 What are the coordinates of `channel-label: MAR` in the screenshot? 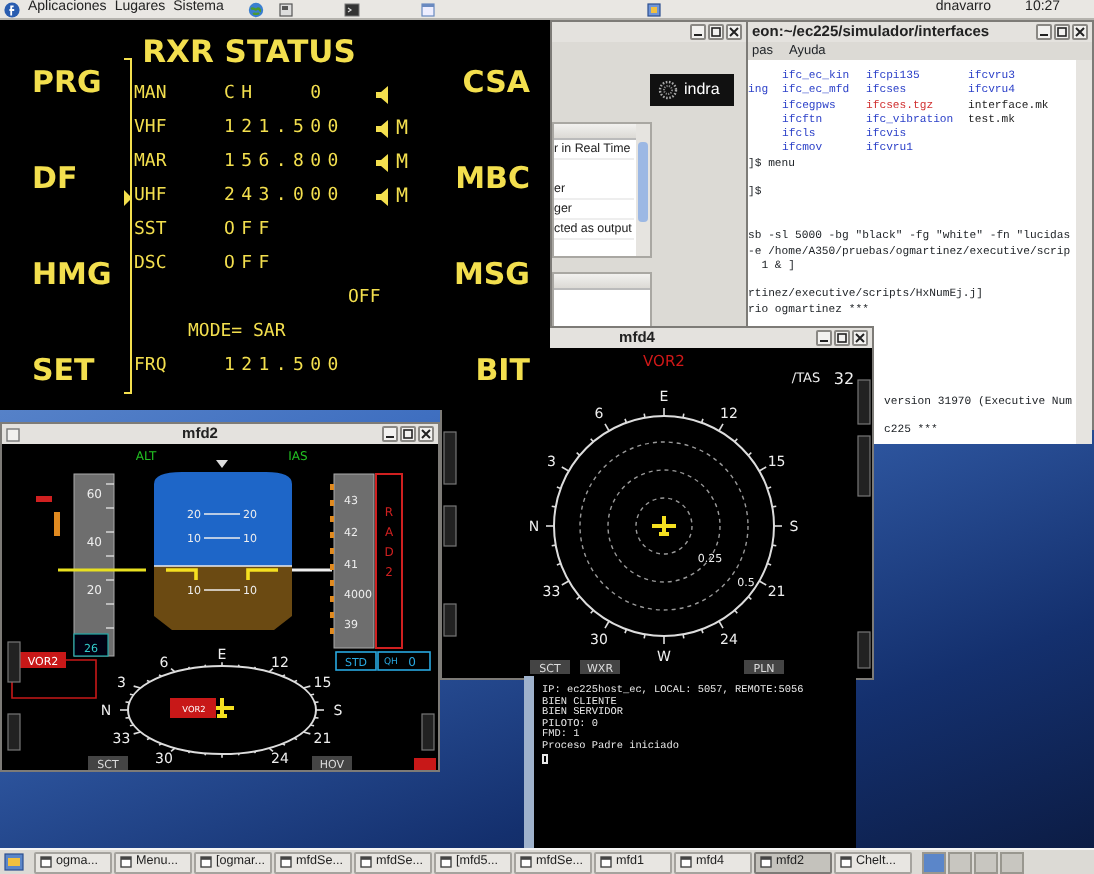 It's located at (150, 162).